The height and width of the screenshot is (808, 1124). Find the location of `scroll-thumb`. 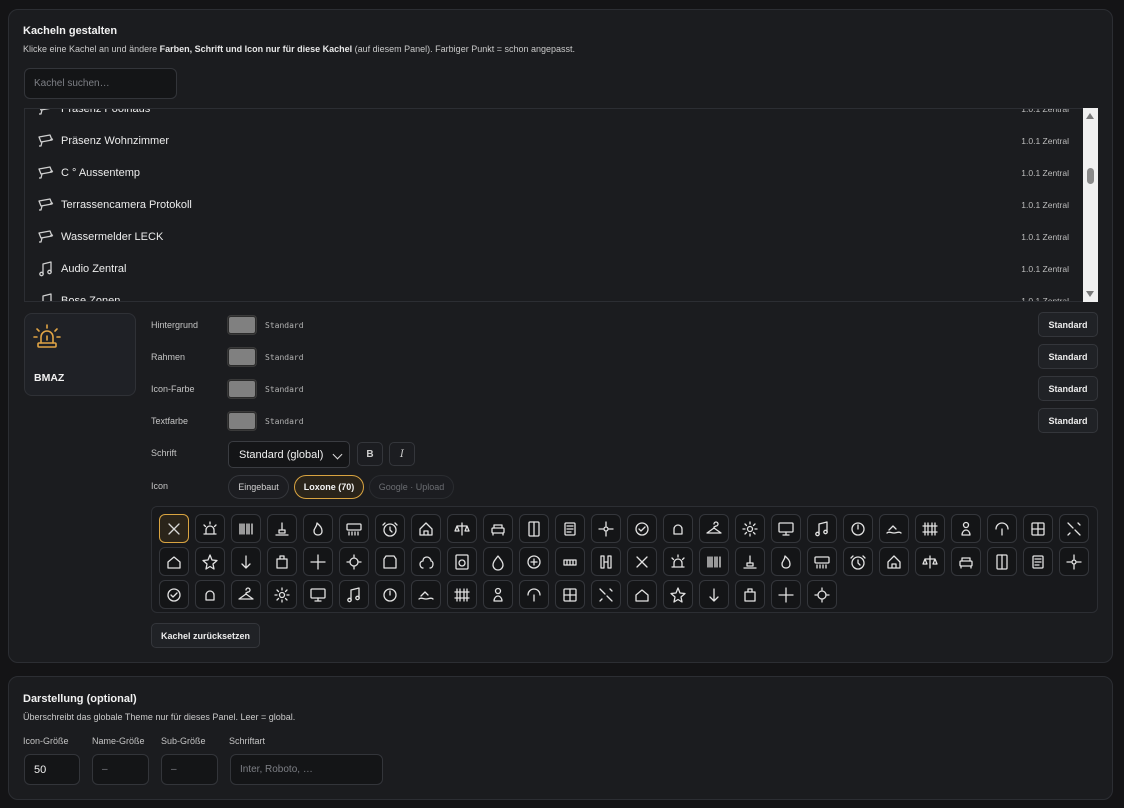

scroll-thumb is located at coordinates (1090, 176).